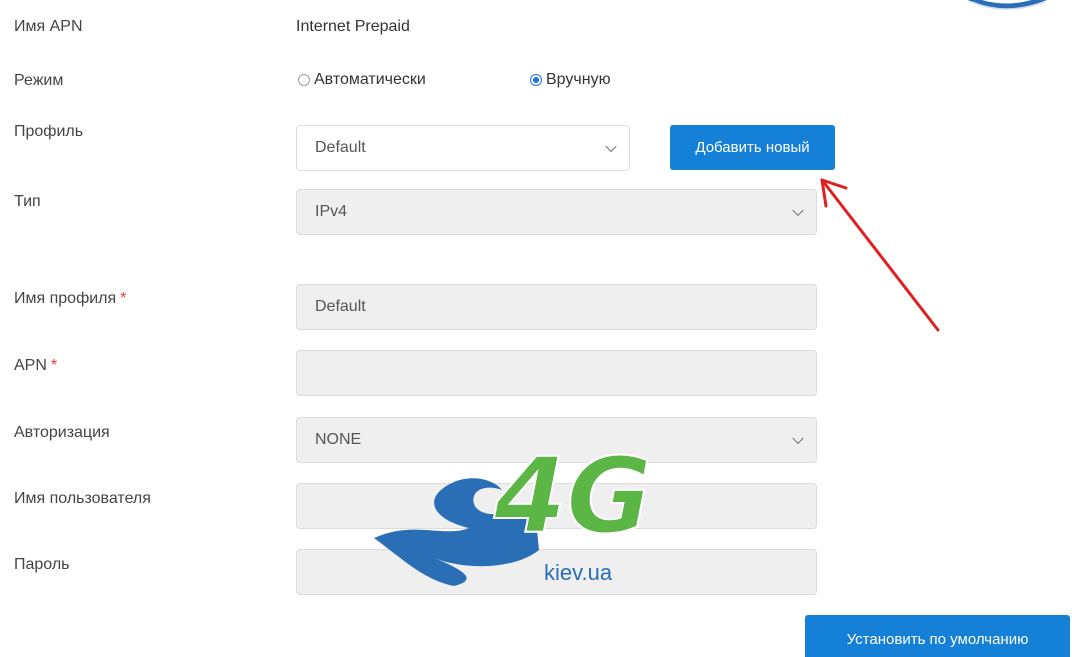 The image size is (1072, 657). I want to click on apn-input, so click(556, 373).